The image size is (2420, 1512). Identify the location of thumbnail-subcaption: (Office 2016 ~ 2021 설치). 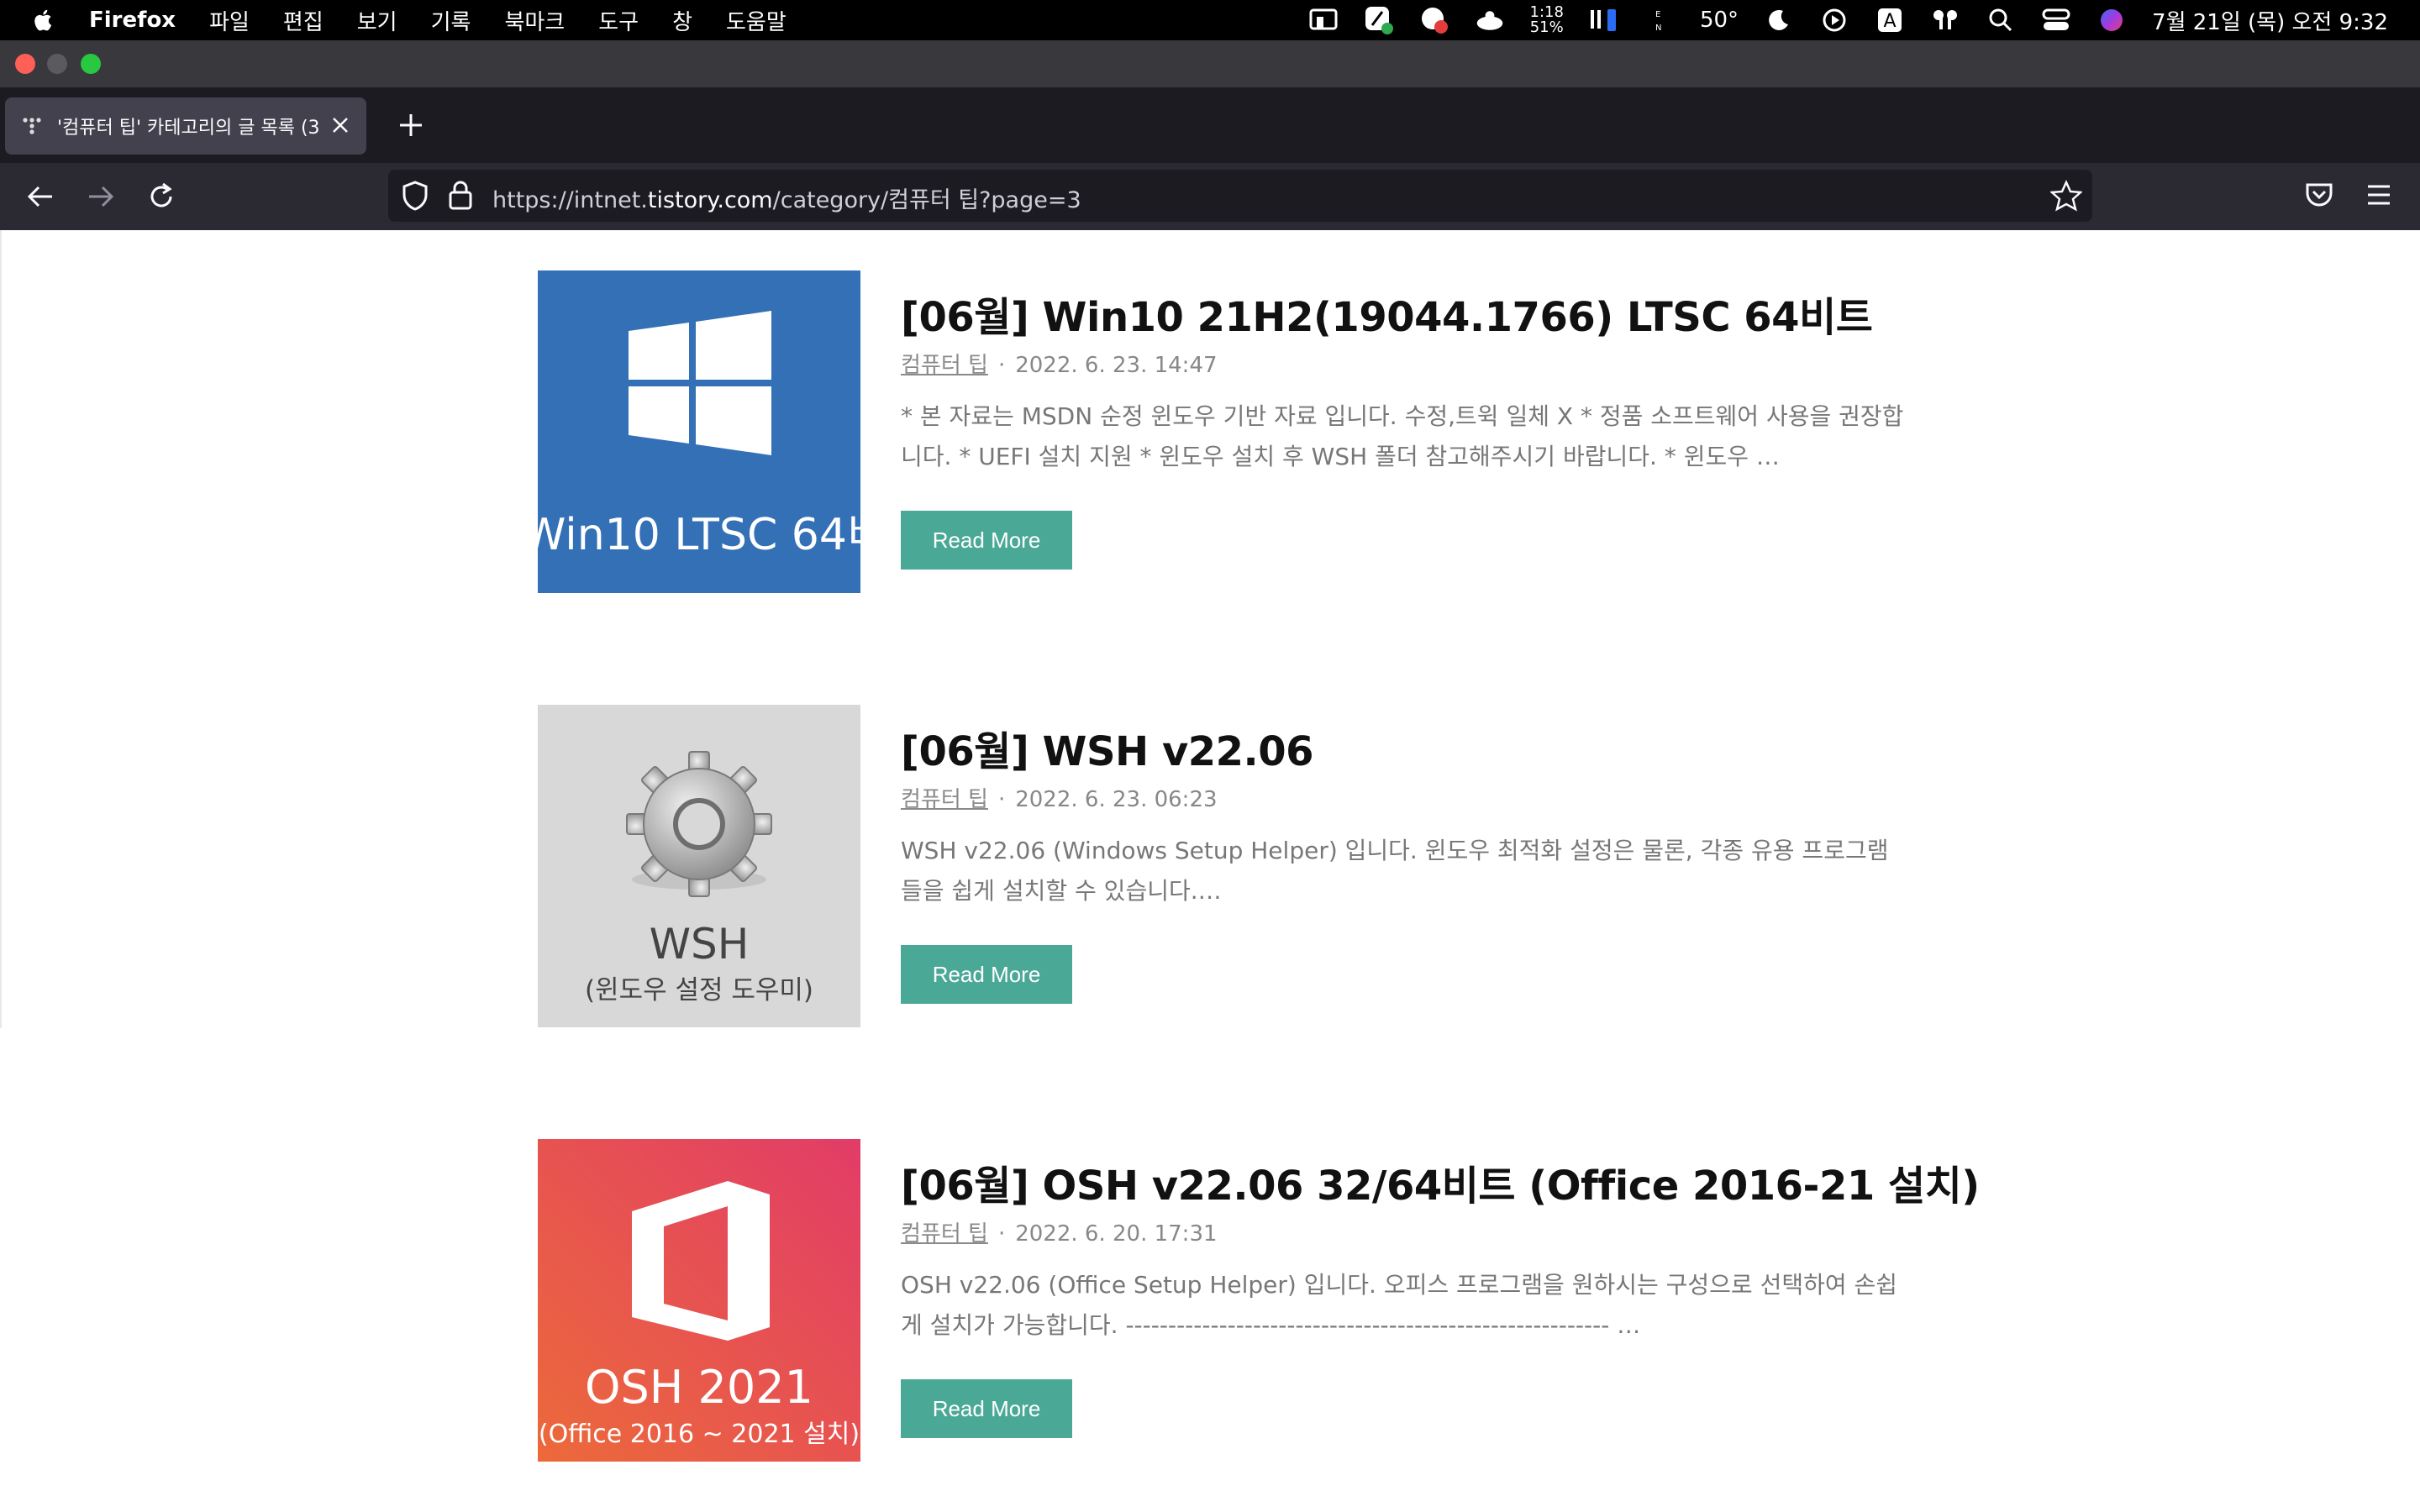
(699, 1434).